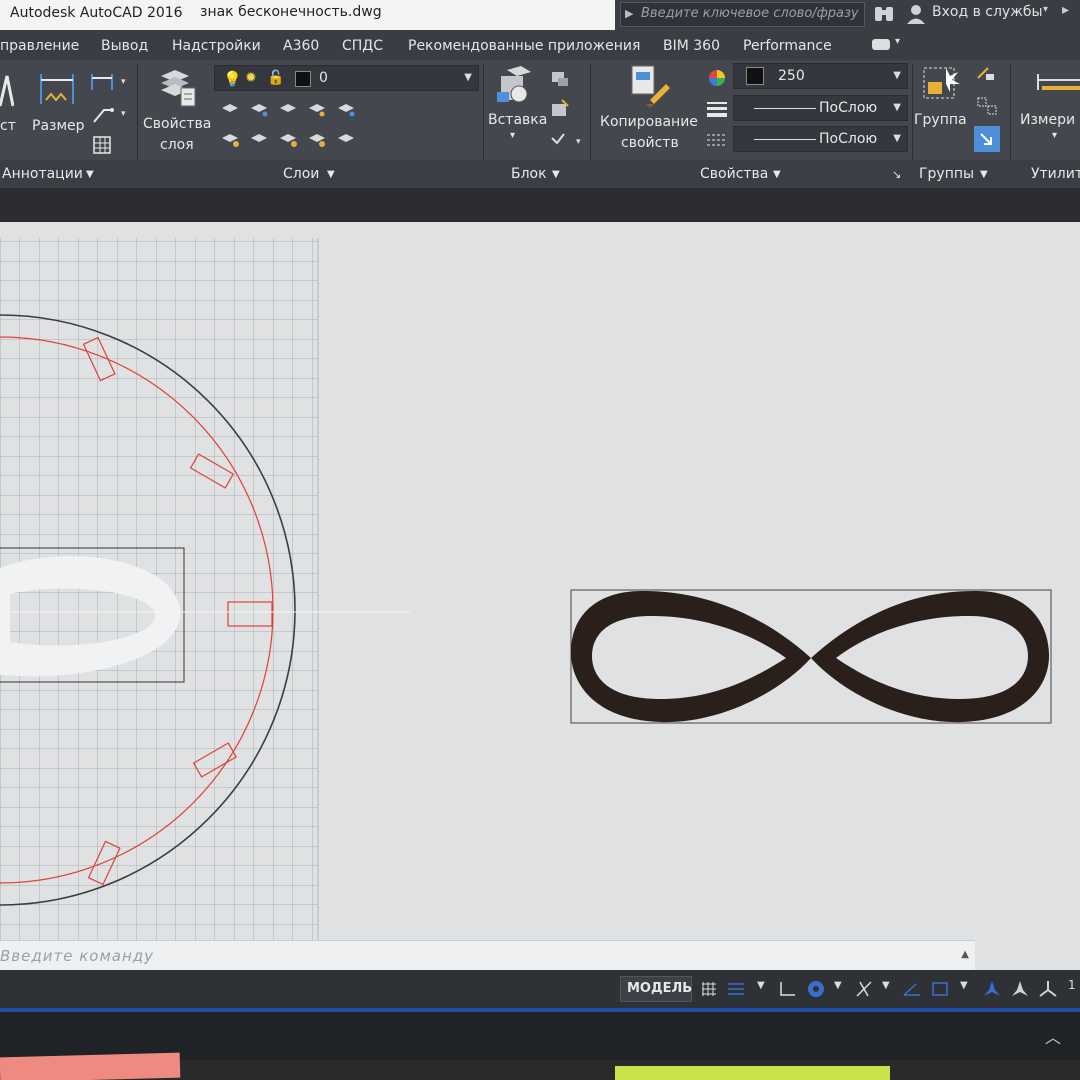 The width and height of the screenshot is (1080, 1080). Describe the element at coordinates (717, 140) in the screenshot. I see `linetype-icon` at that location.